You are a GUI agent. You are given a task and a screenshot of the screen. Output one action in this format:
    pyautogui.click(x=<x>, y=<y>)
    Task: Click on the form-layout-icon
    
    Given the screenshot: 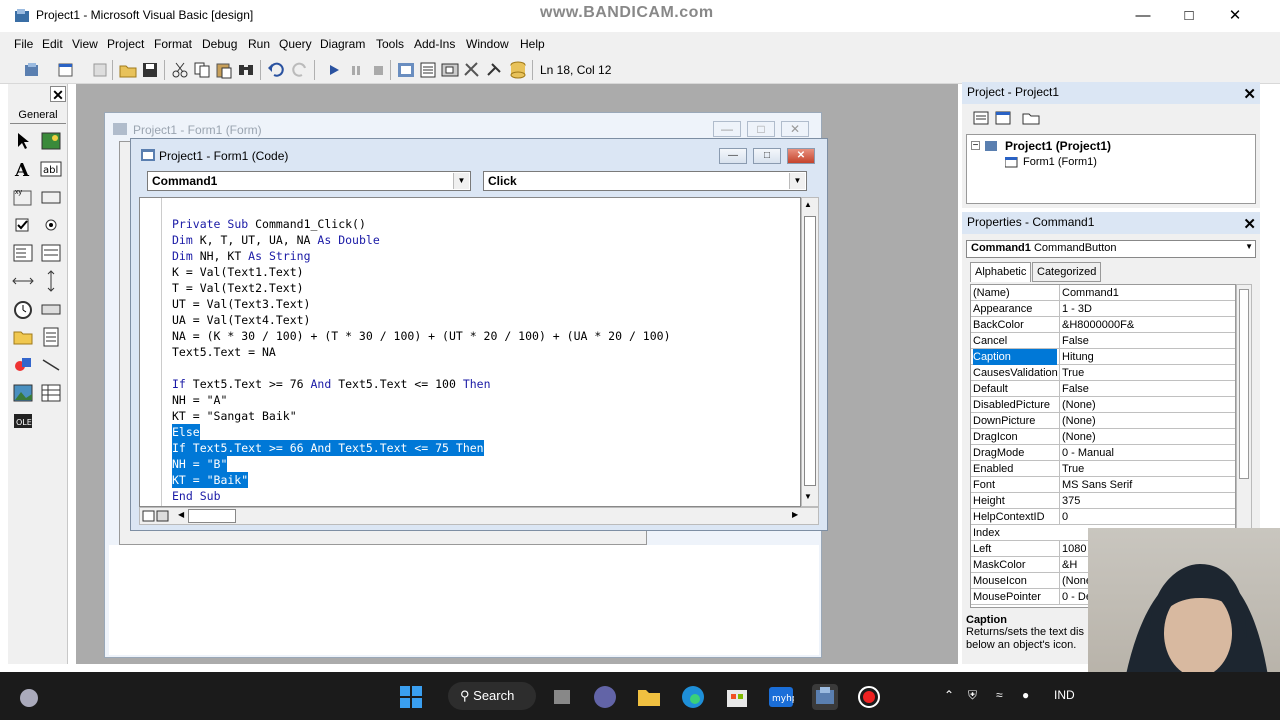 What is the action you would take?
    pyautogui.click(x=450, y=70)
    